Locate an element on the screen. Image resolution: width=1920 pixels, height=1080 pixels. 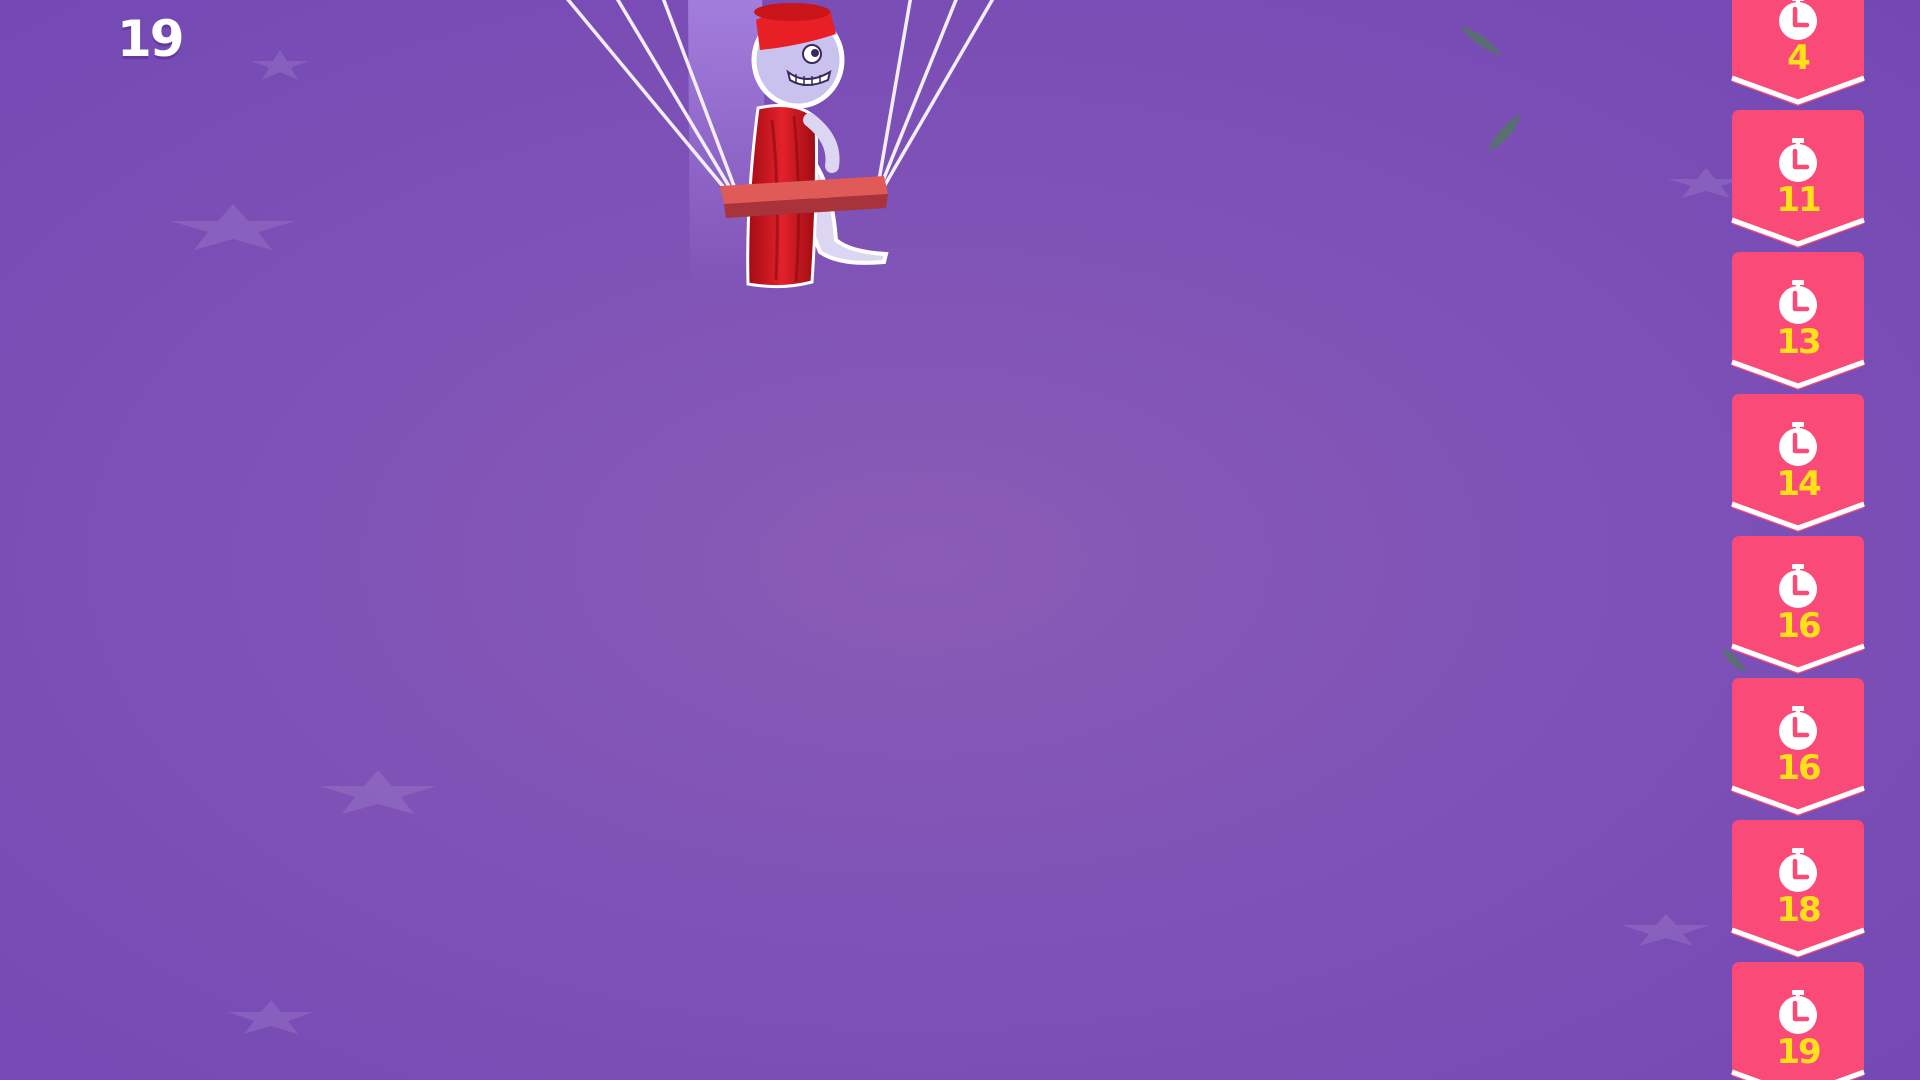
timer-badge: 11 is located at coordinates (1798, 179).